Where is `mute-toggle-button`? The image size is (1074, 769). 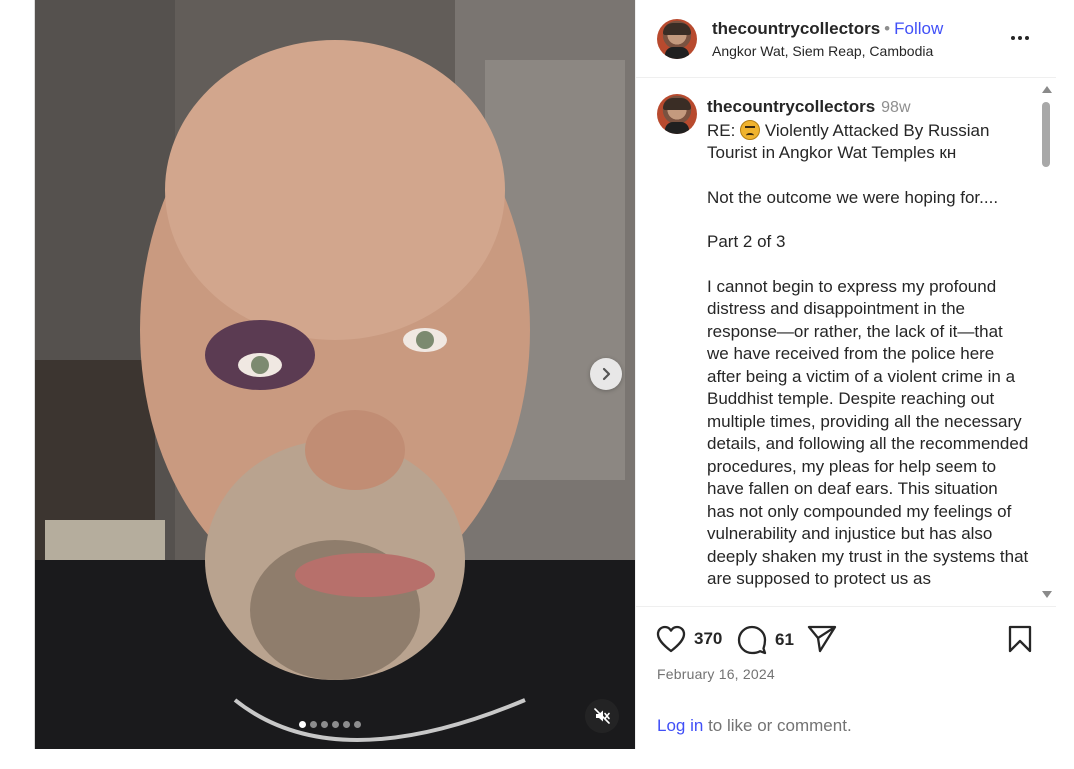 mute-toggle-button is located at coordinates (602, 716).